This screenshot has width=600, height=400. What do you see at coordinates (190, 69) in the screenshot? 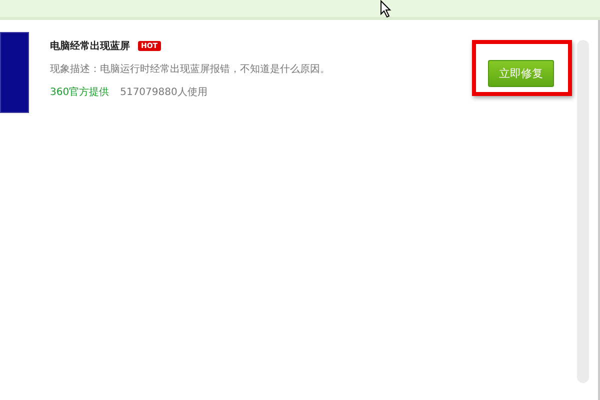
I see `item-description: 现象描述：电脑运行时经常出现蓝屏报错，不知道是什么原因。` at bounding box center [190, 69].